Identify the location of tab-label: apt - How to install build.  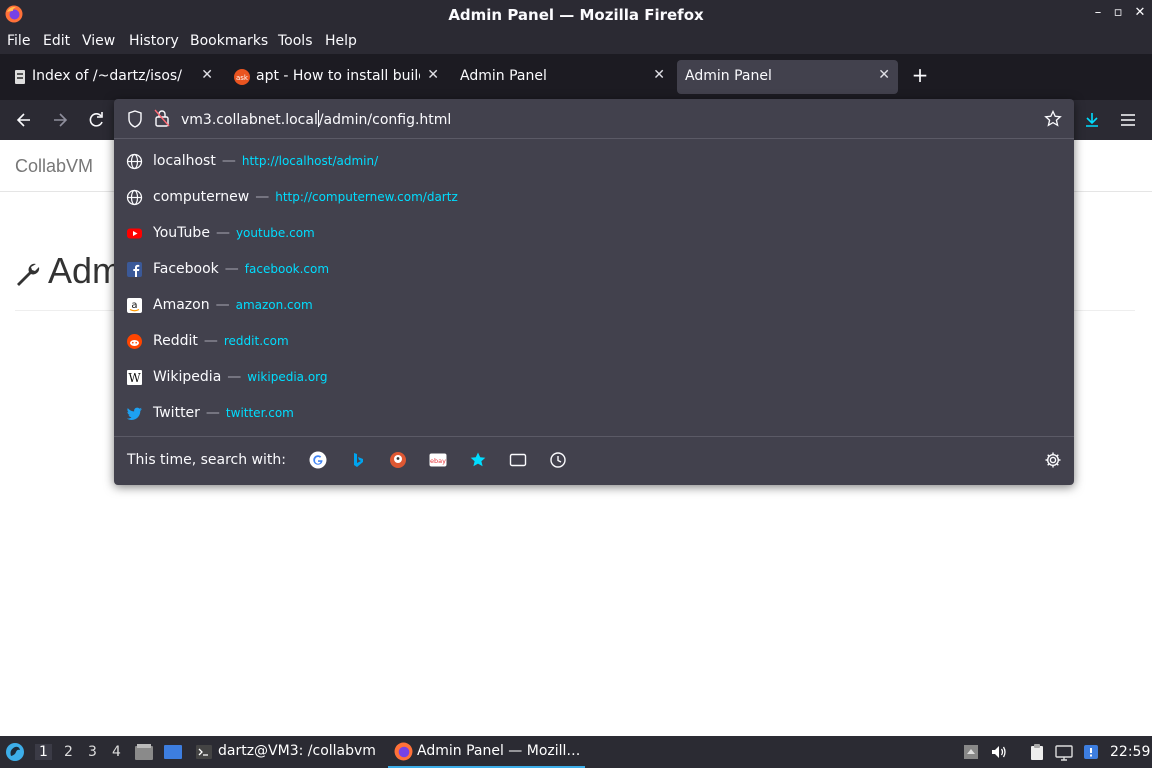
(338, 76).